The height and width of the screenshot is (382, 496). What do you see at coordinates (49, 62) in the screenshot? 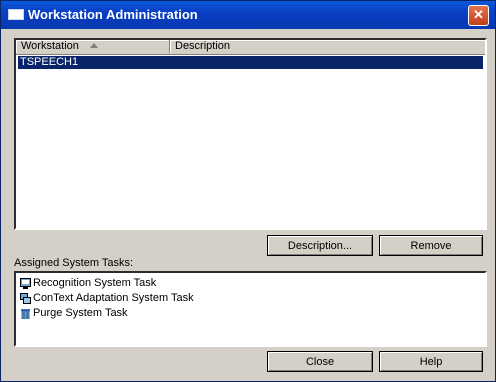
I see `workstation-name: TSPEECH1` at bounding box center [49, 62].